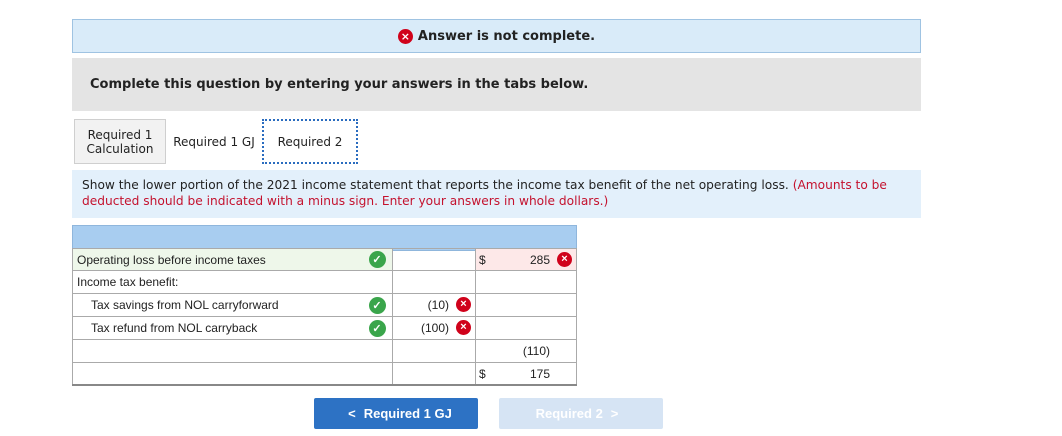  I want to click on amount-value: (10), so click(438, 305).